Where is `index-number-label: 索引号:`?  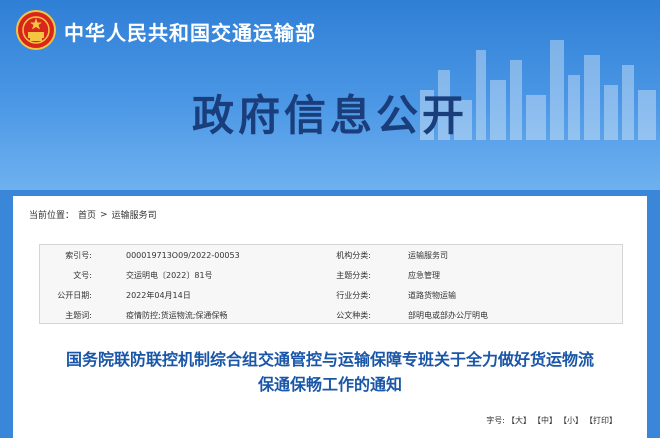
index-number-label: 索引号: is located at coordinates (78, 255).